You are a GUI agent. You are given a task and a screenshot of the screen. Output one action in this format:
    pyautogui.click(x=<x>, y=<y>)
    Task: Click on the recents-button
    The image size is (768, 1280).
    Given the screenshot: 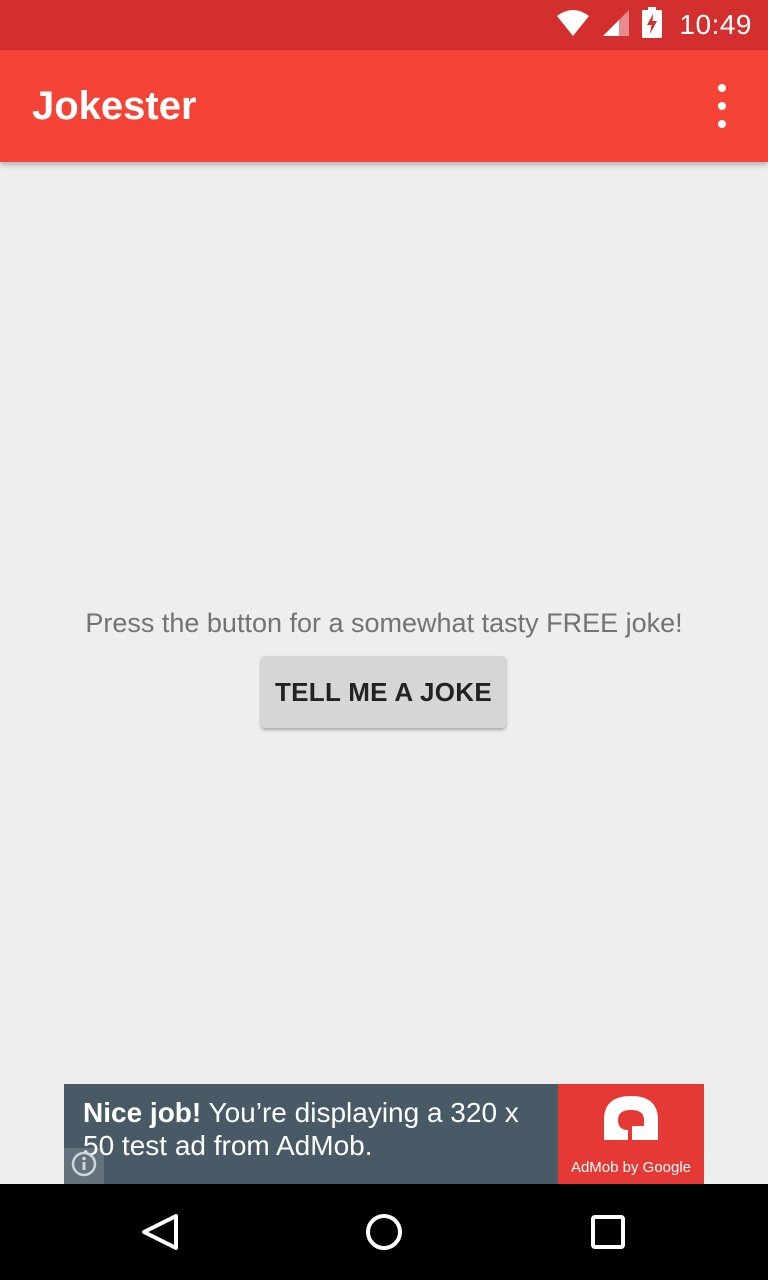 What is the action you would take?
    pyautogui.click(x=608, y=1232)
    